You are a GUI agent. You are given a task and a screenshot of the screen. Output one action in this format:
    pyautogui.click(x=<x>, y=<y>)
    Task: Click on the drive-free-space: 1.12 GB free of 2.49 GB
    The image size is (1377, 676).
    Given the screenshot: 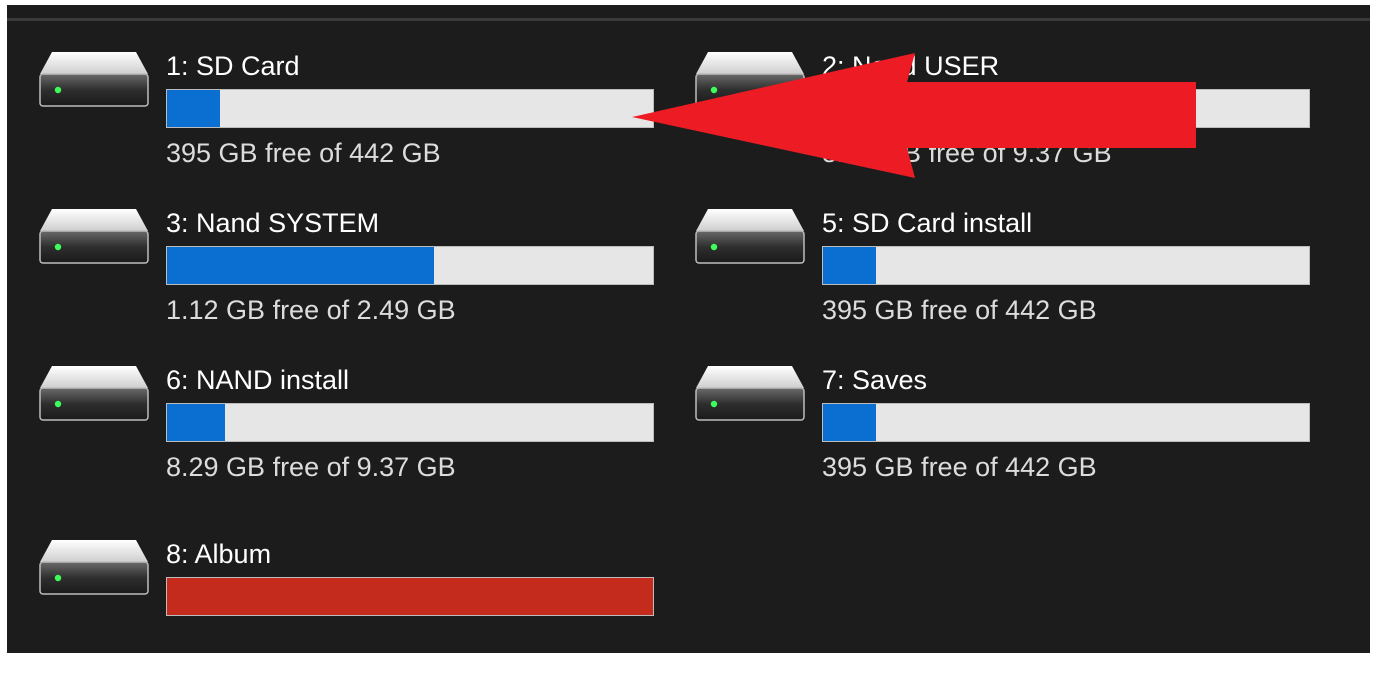 What is the action you would take?
    pyautogui.click(x=311, y=310)
    